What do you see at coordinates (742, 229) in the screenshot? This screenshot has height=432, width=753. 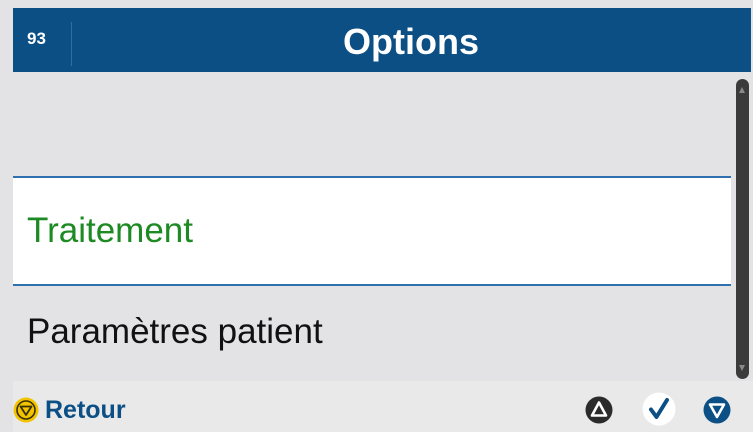 I see `menu-scrollbar` at bounding box center [742, 229].